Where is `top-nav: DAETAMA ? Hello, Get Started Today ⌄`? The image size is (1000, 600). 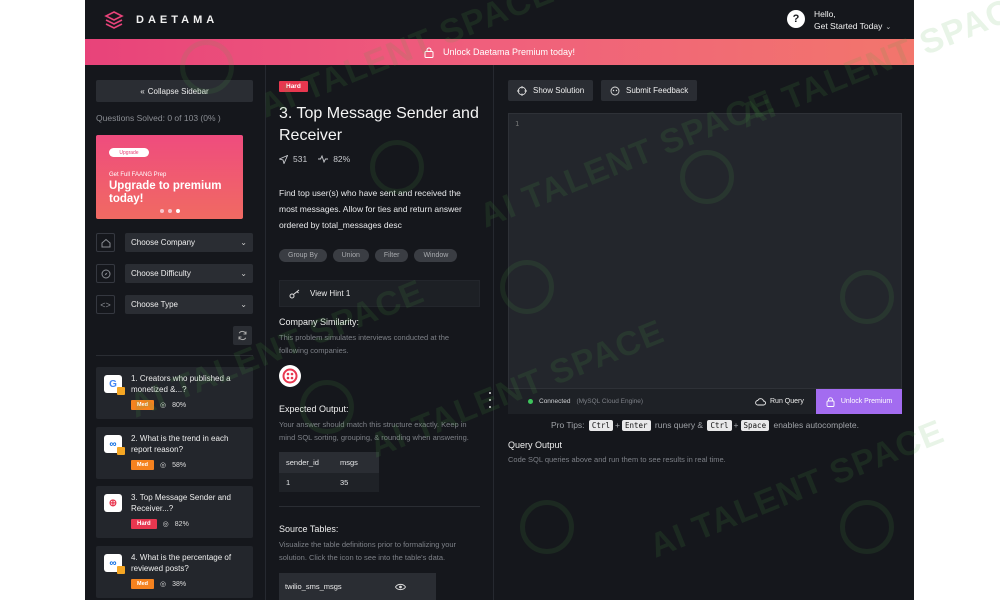 top-nav: DAETAMA ? Hello, Get Started Today ⌄ is located at coordinates (499, 19).